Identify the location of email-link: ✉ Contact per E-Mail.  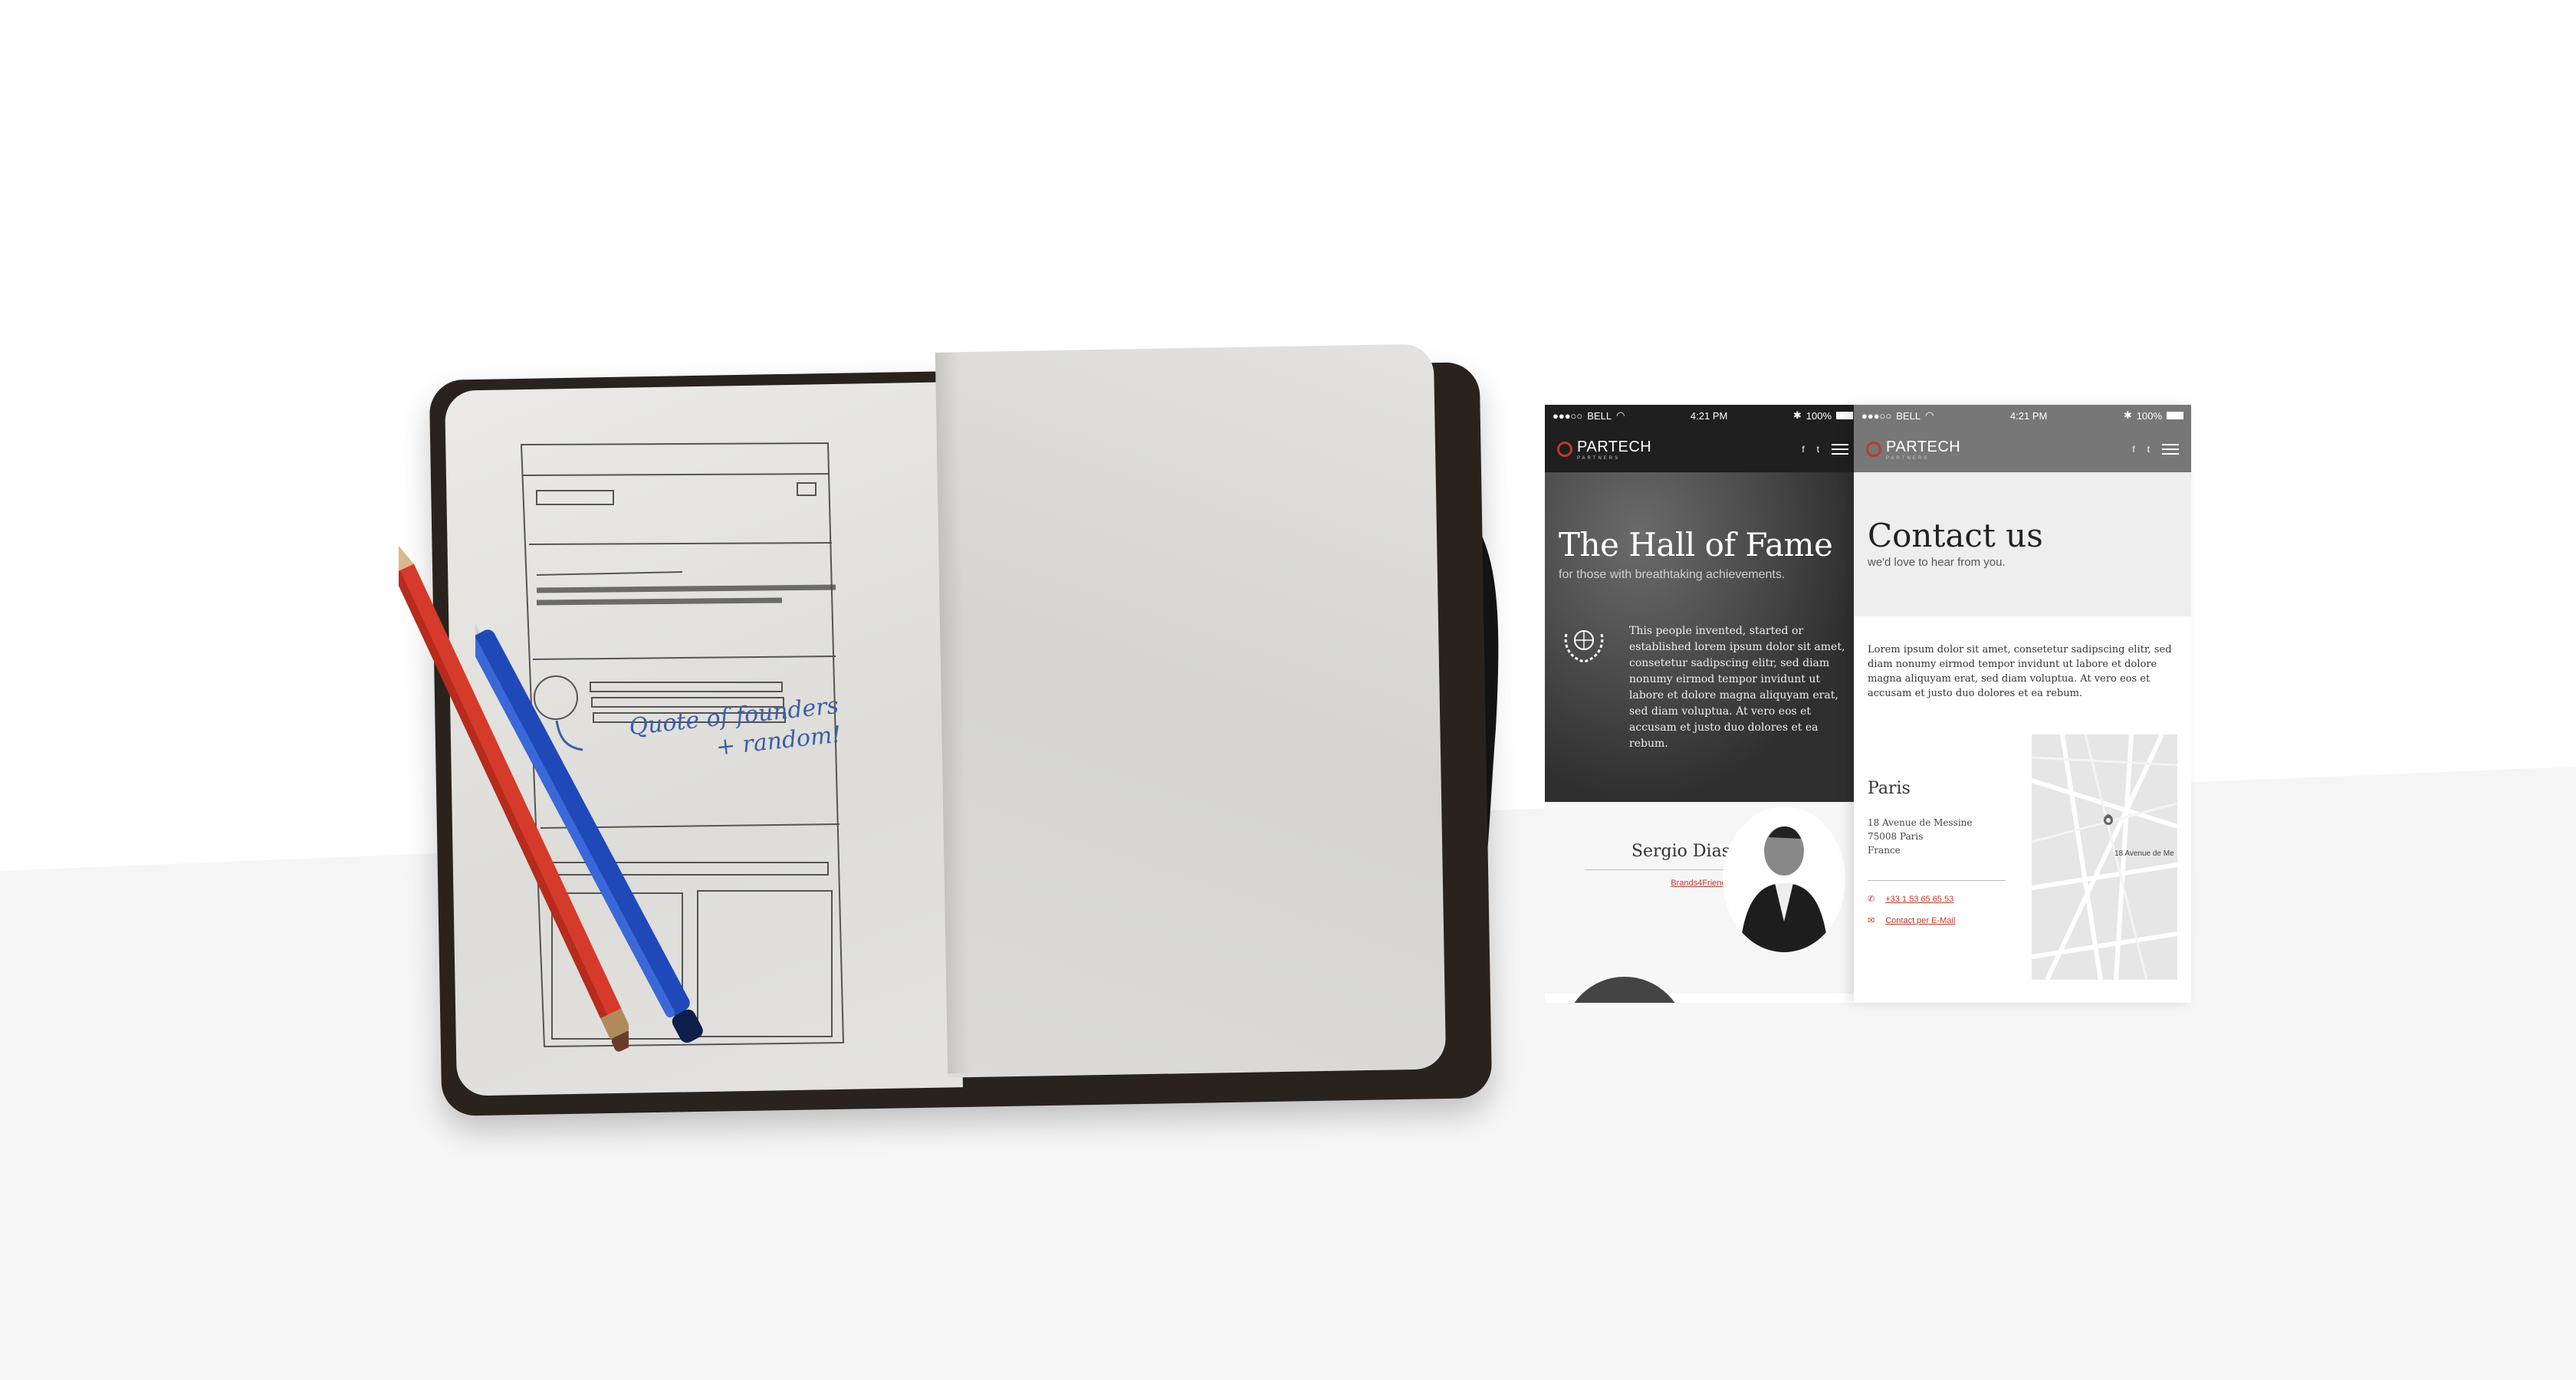
(1912, 921).